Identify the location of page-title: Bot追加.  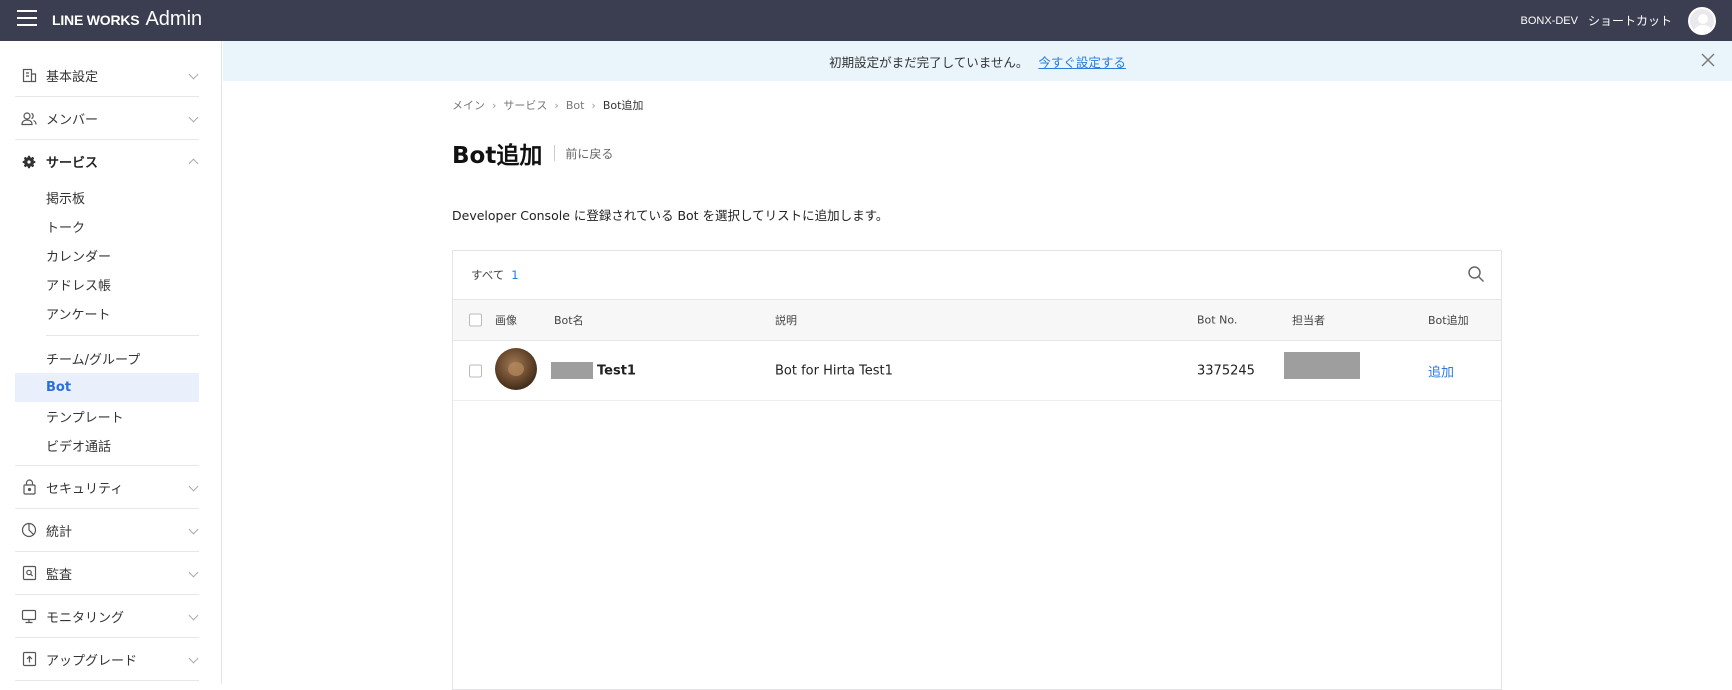
(497, 156).